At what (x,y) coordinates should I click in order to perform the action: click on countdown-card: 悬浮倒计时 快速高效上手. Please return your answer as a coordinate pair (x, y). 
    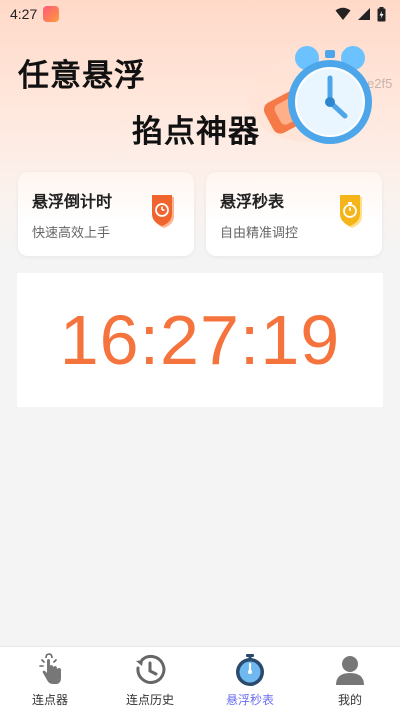
    Looking at the image, I should click on (106, 214).